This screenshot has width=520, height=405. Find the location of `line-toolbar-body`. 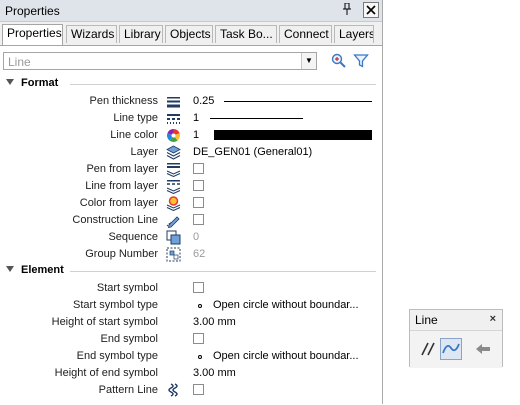

line-toolbar-body is located at coordinates (456, 349).